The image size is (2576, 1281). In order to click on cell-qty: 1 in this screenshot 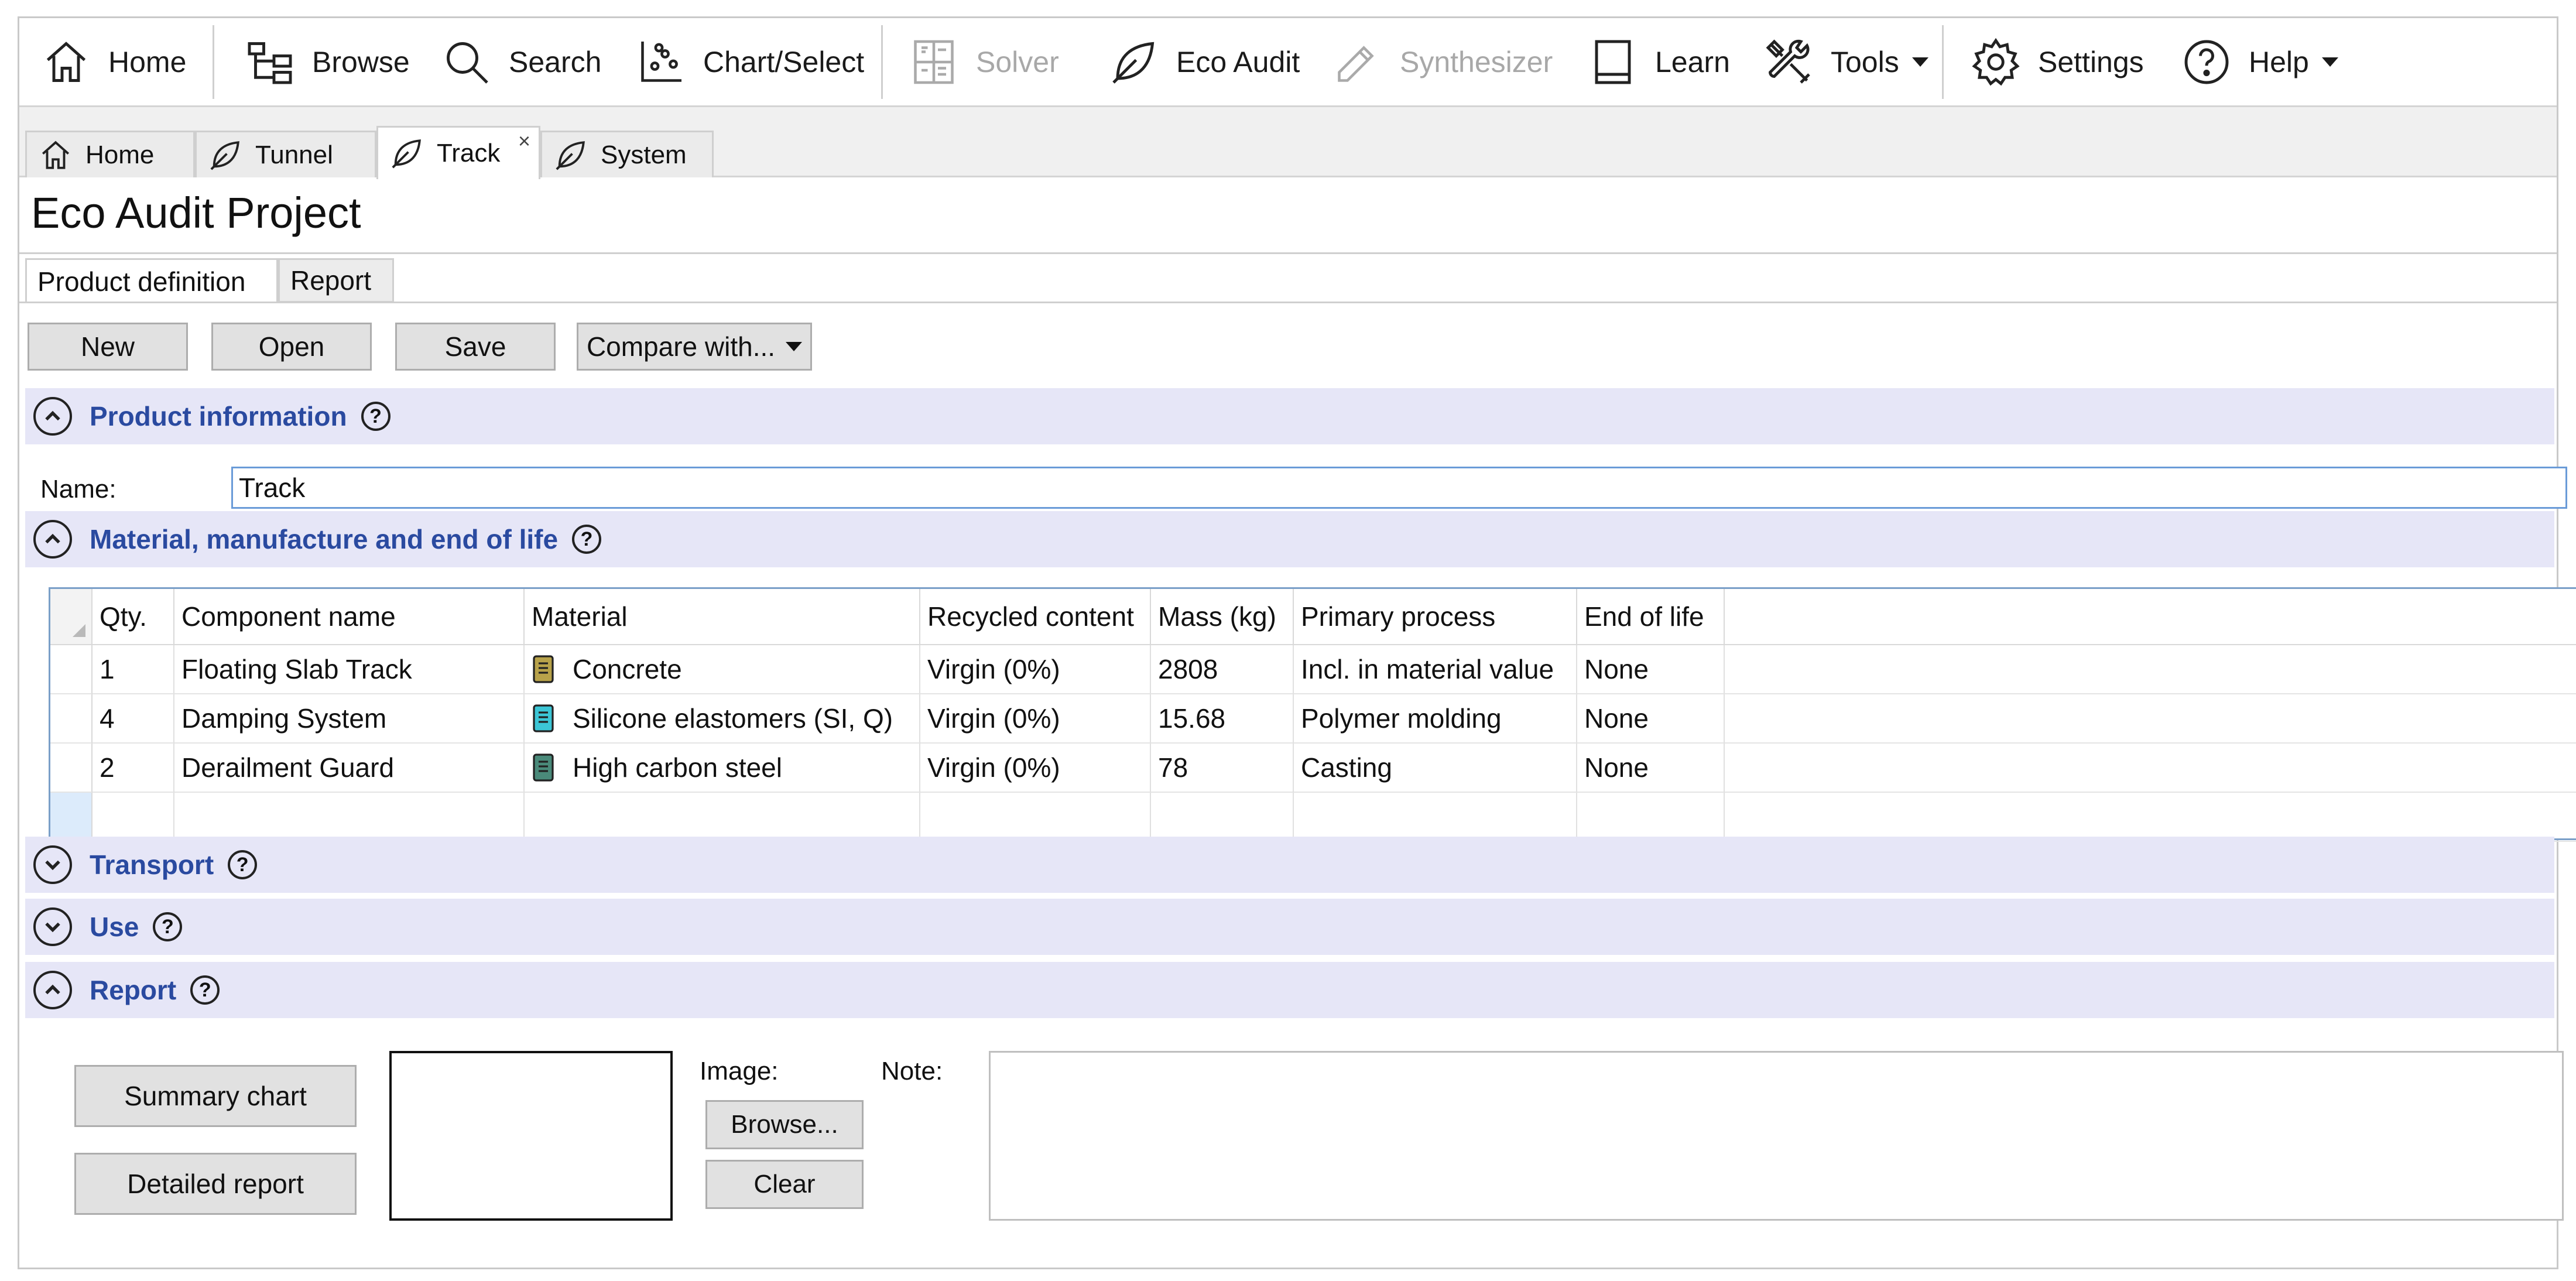, I will do `click(133, 669)`.